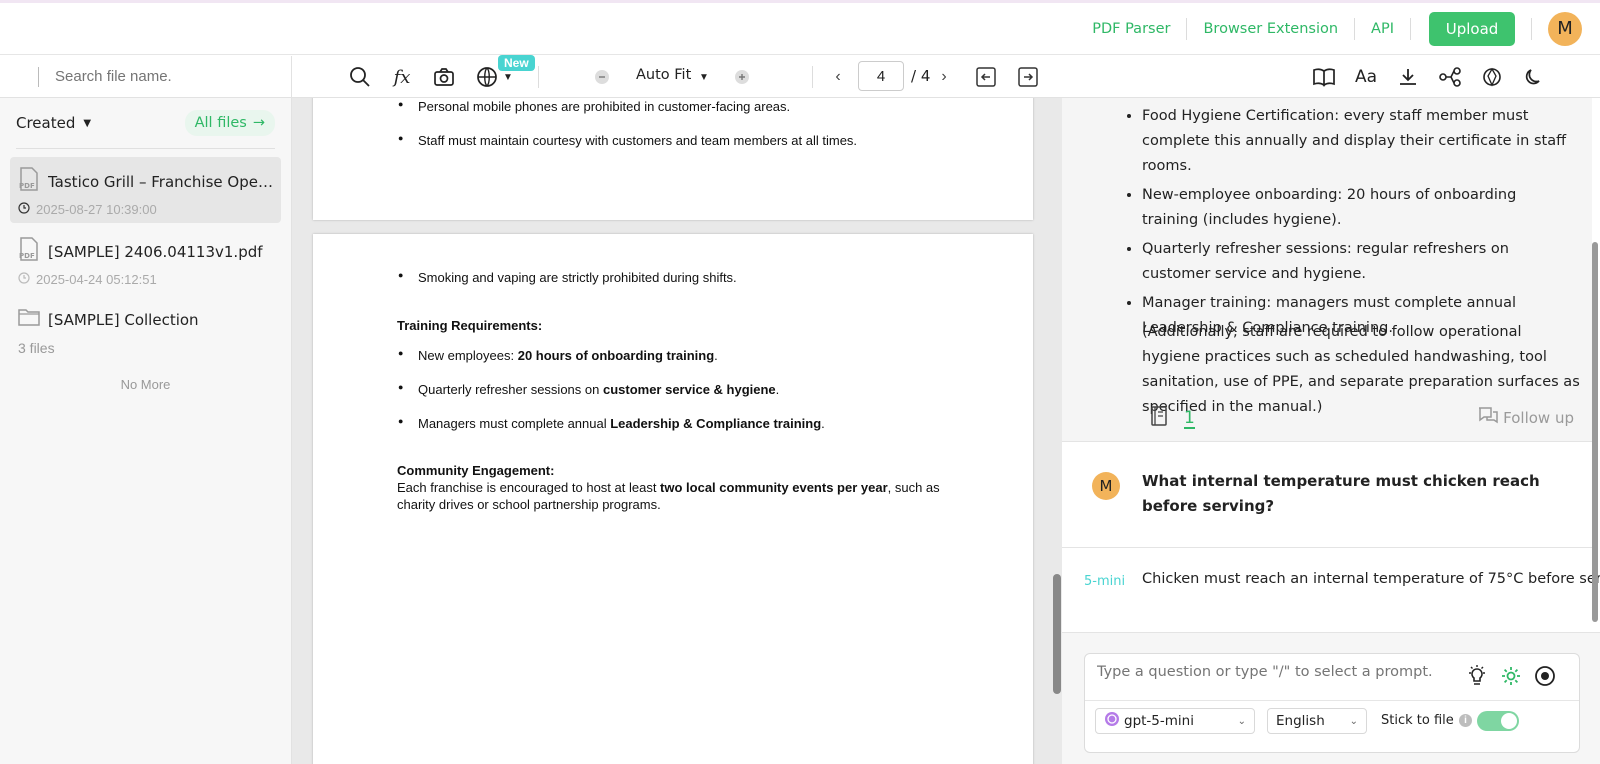 This screenshot has width=1600, height=764. What do you see at coordinates (1472, 28) in the screenshot?
I see `upload-button: Upload` at bounding box center [1472, 28].